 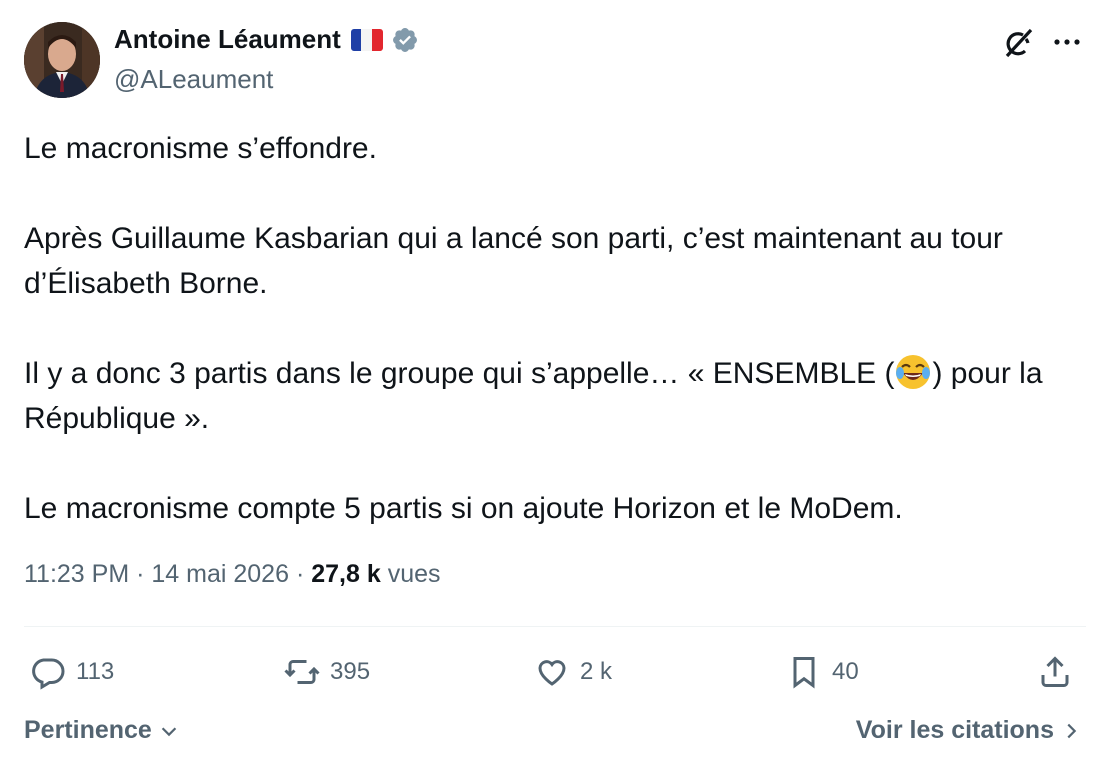 I want to click on grok-icon, so click(x=1018, y=43).